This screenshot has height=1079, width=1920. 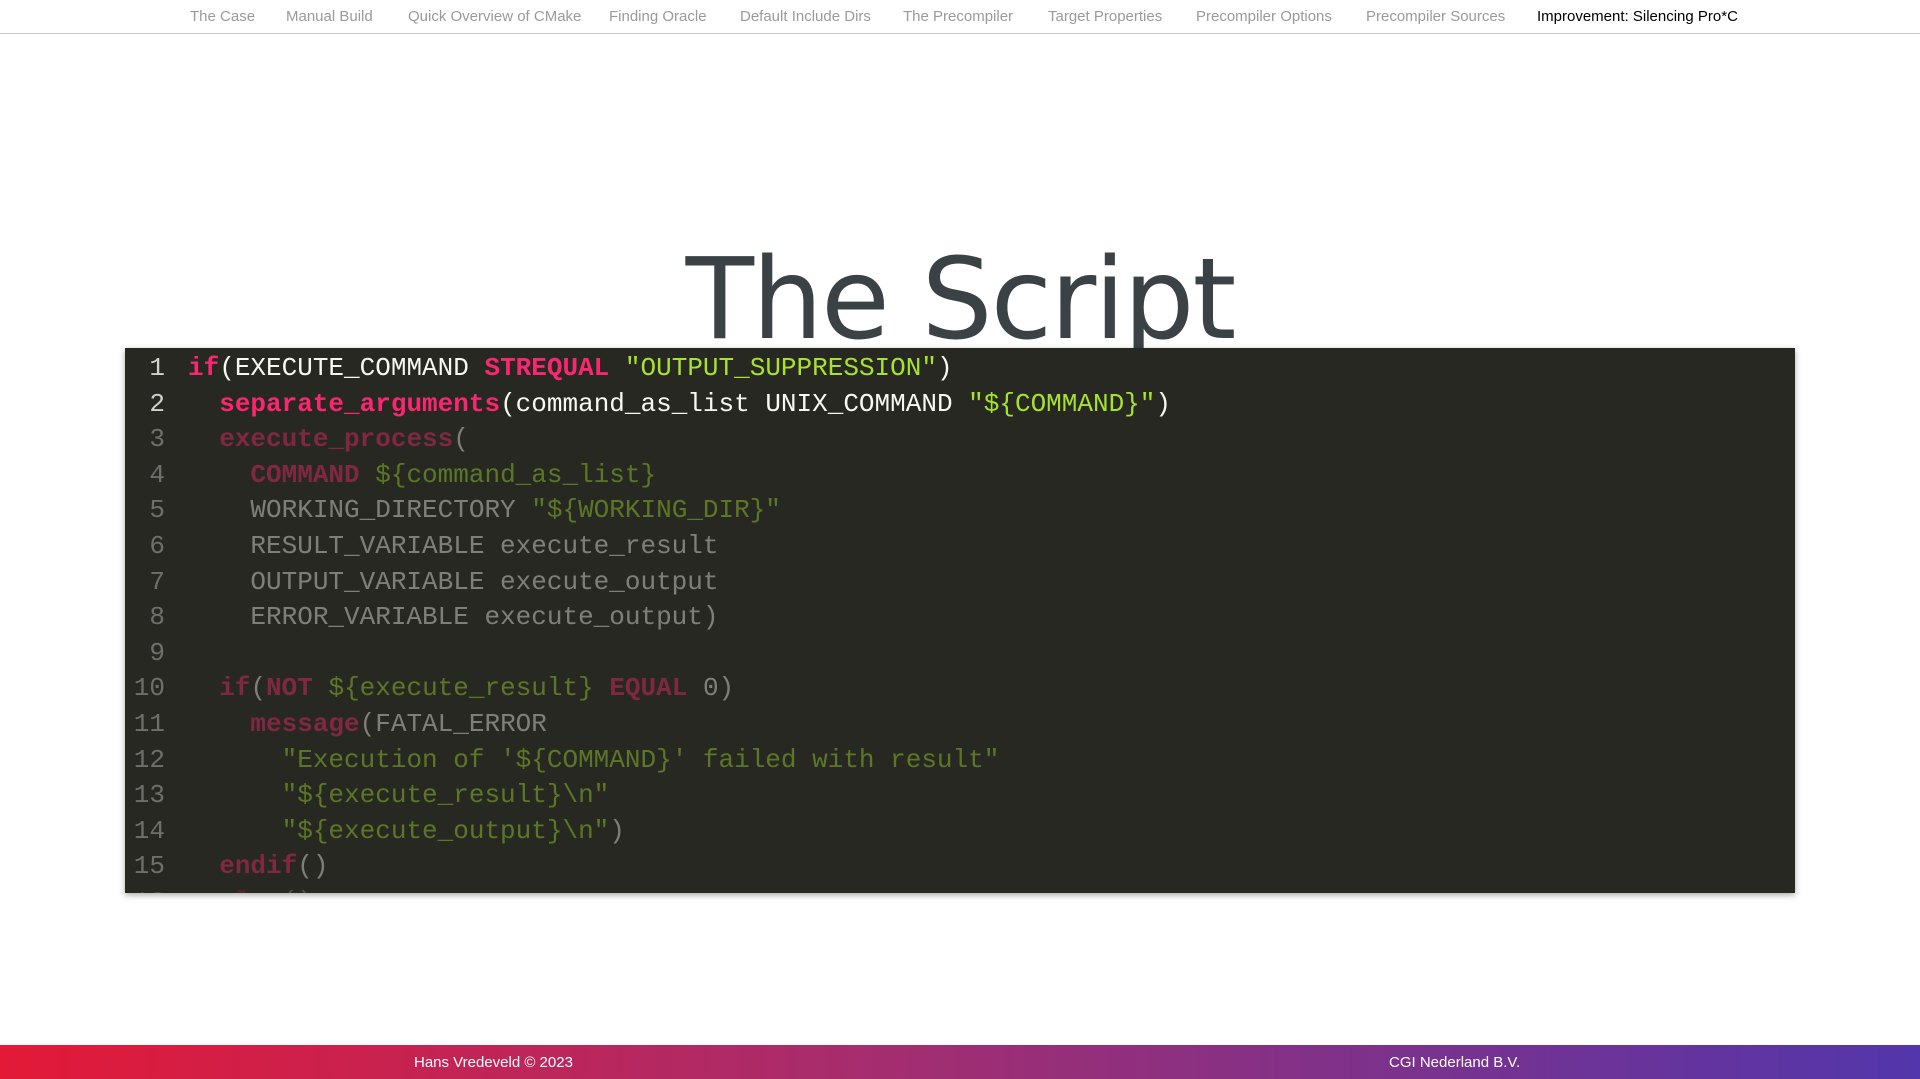 I want to click on nav-item-quick-overview-of-cmake: Quick Overview of CMake, so click(x=494, y=16).